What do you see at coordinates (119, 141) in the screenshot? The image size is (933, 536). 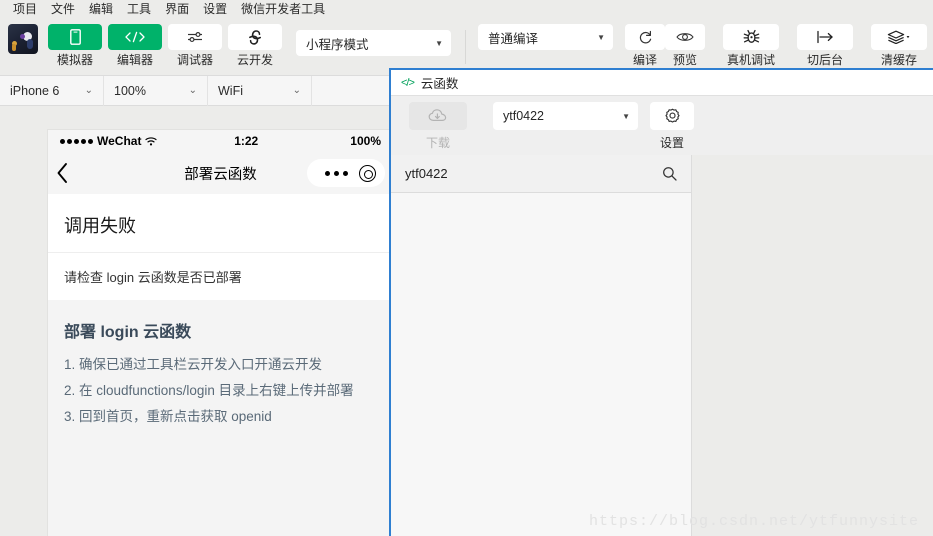 I see `carrier-label: WeChat` at bounding box center [119, 141].